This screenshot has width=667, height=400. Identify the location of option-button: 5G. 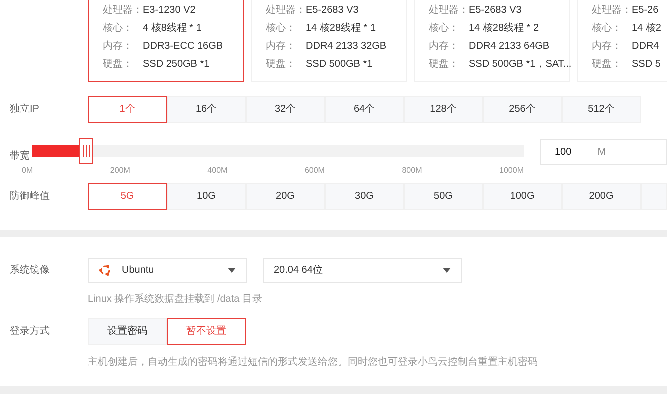
(127, 196).